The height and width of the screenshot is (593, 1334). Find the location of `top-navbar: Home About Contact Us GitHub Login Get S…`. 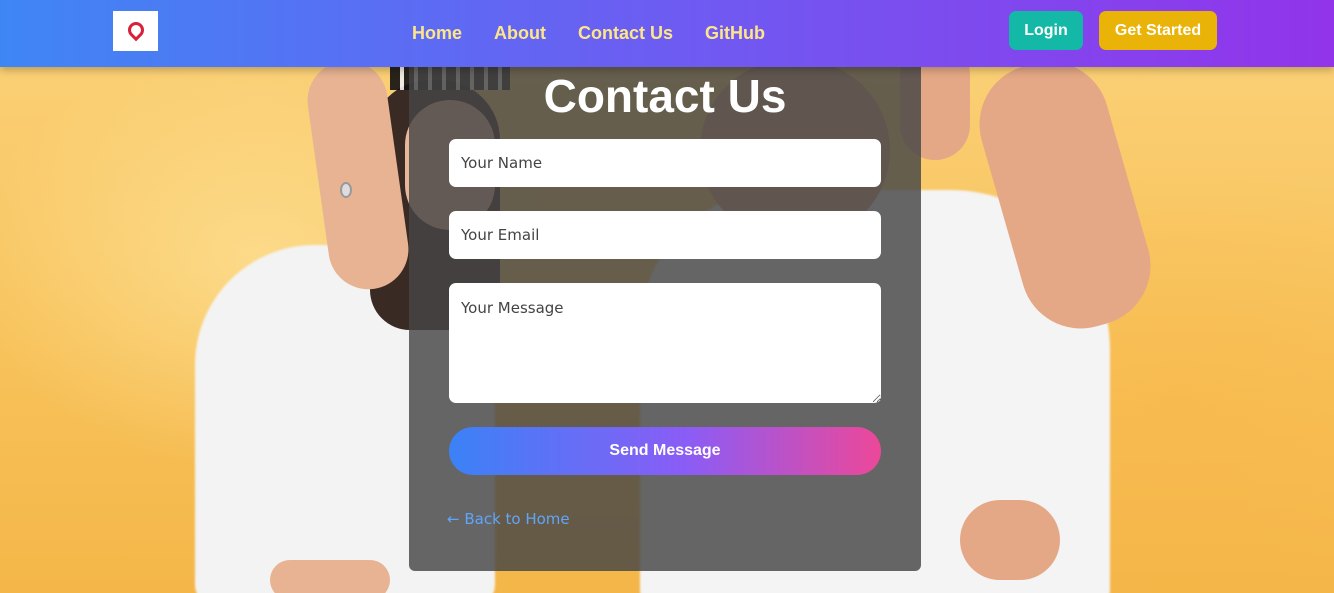

top-navbar: Home About Contact Us GitHub Login Get S… is located at coordinates (667, 33).